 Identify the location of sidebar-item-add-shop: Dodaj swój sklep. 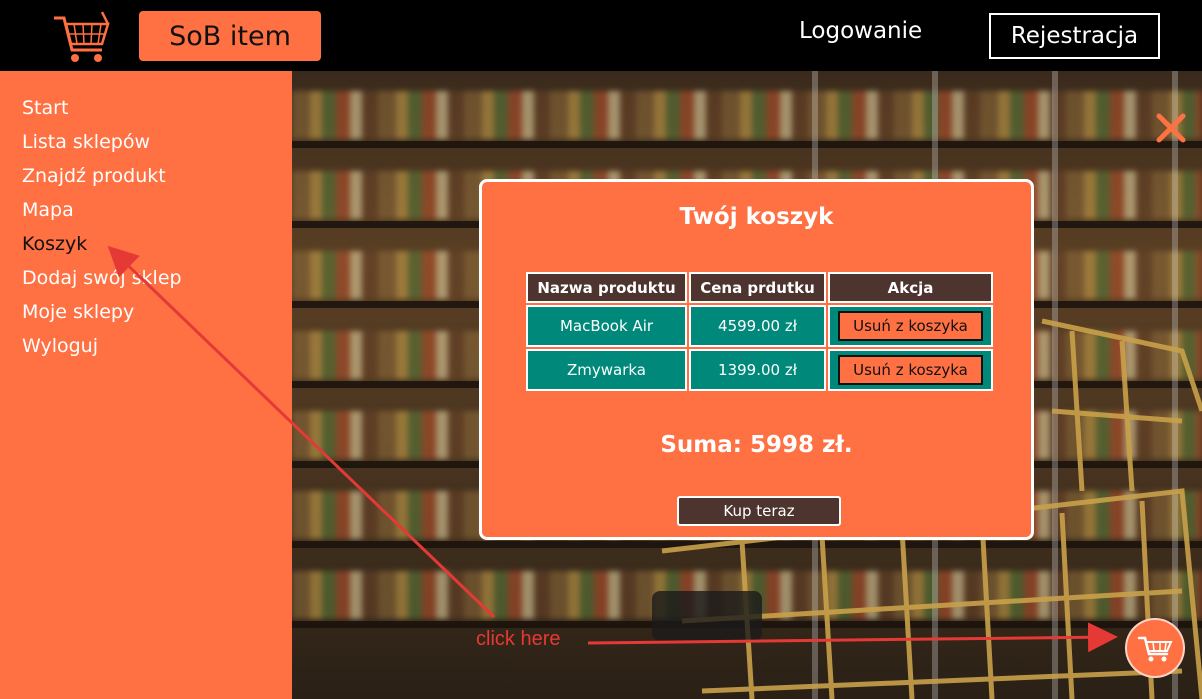
(102, 282).